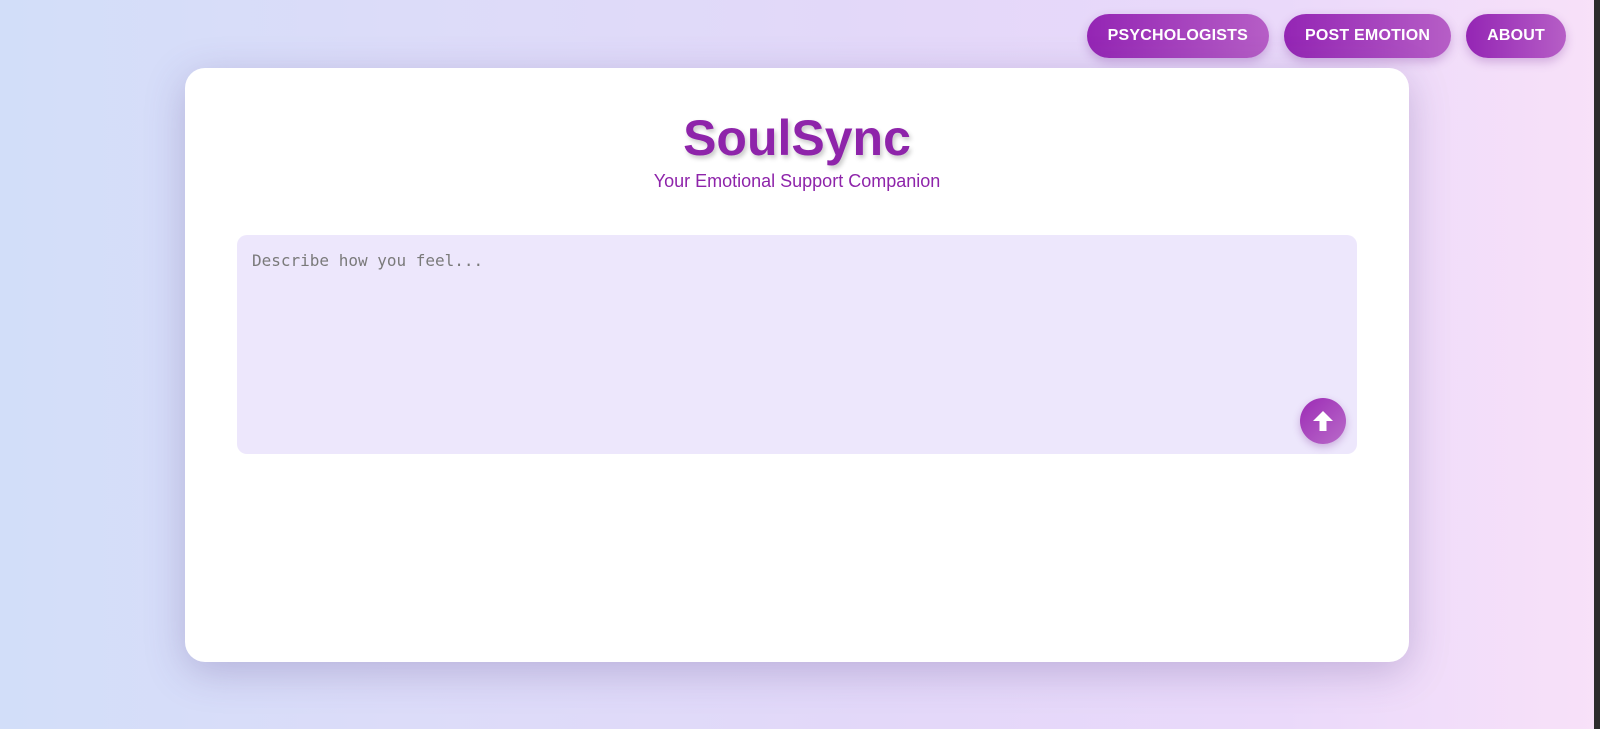 The width and height of the screenshot is (1600, 729). What do you see at coordinates (797, 181) in the screenshot?
I see `app-subtitle: Your Emotional Support Companion` at bounding box center [797, 181].